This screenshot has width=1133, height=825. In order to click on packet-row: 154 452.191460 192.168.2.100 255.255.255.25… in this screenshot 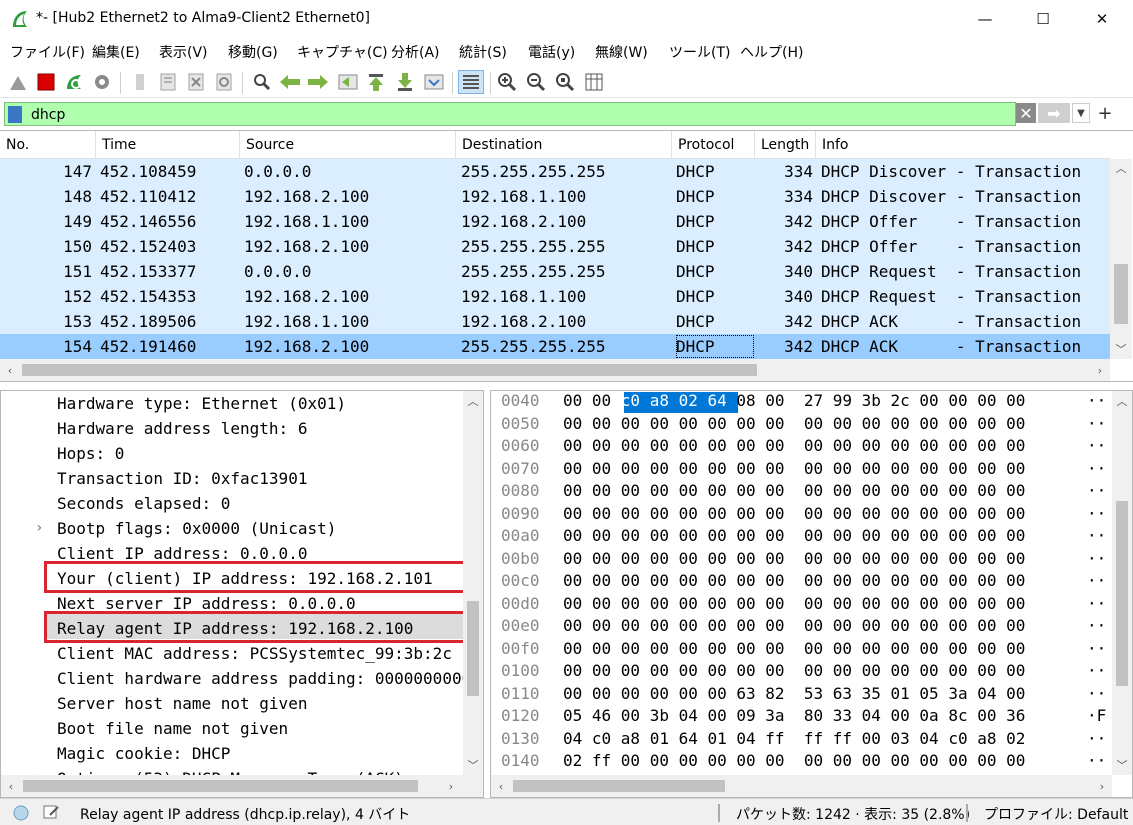, I will do `click(555, 346)`.